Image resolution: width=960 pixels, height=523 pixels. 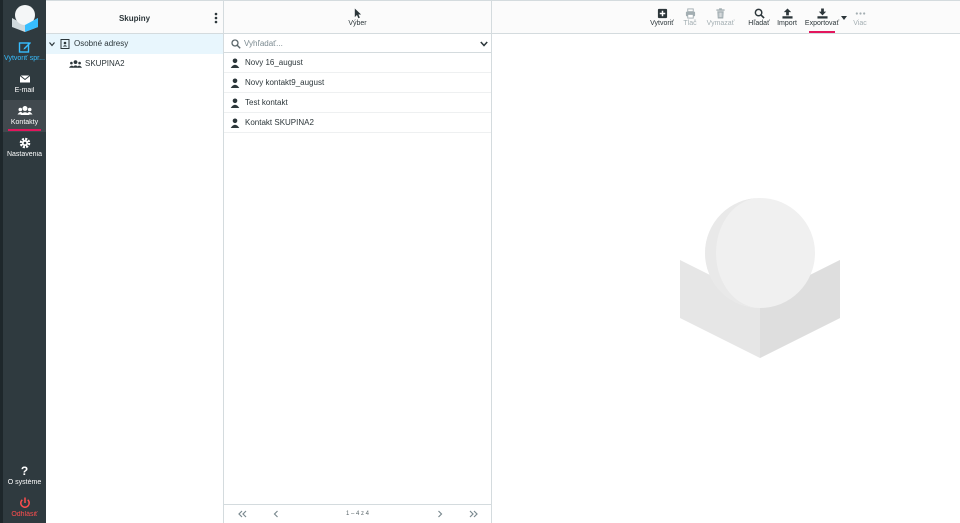 I want to click on first-page-icon, so click(x=242, y=514).